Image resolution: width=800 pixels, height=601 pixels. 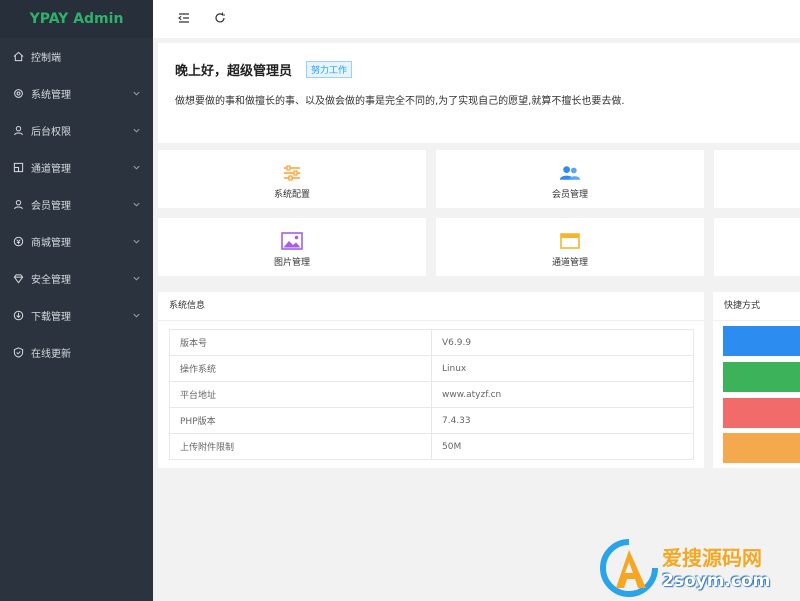 What do you see at coordinates (51, 354) in the screenshot?
I see `sidebar-item-label: 在线更新` at bounding box center [51, 354].